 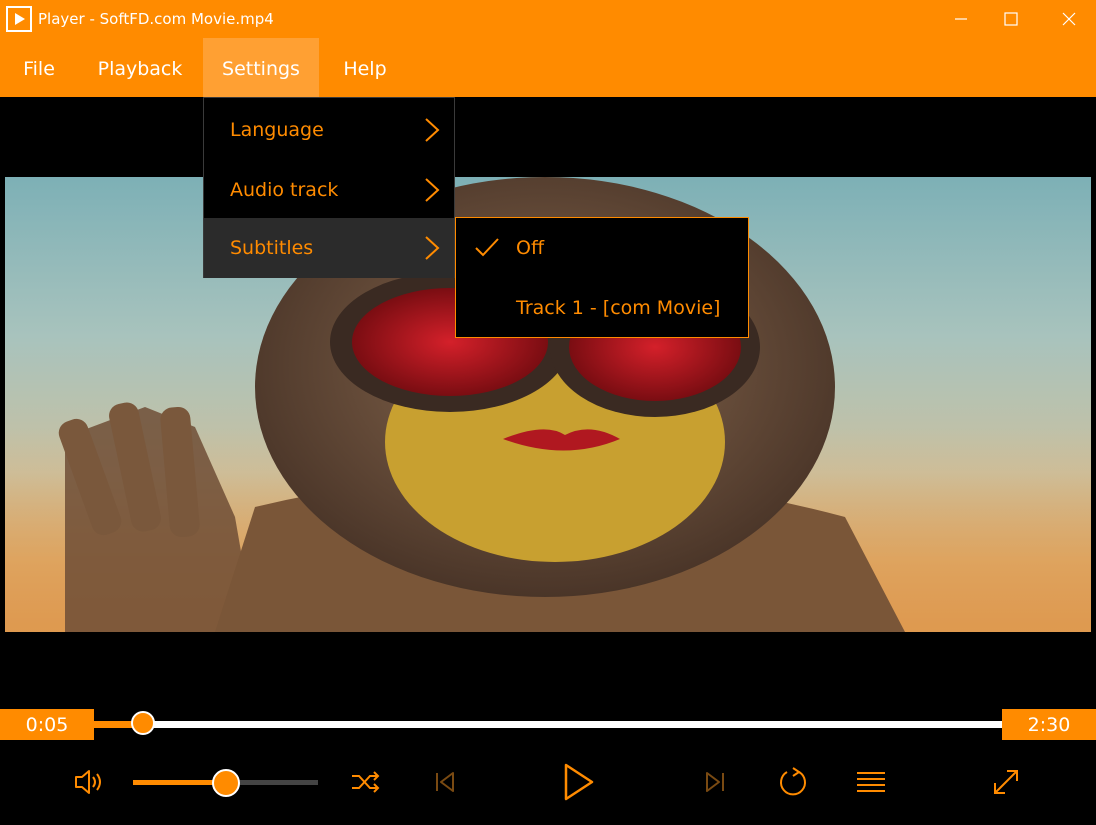 I want to click on menu-help: Help, so click(x=365, y=67).